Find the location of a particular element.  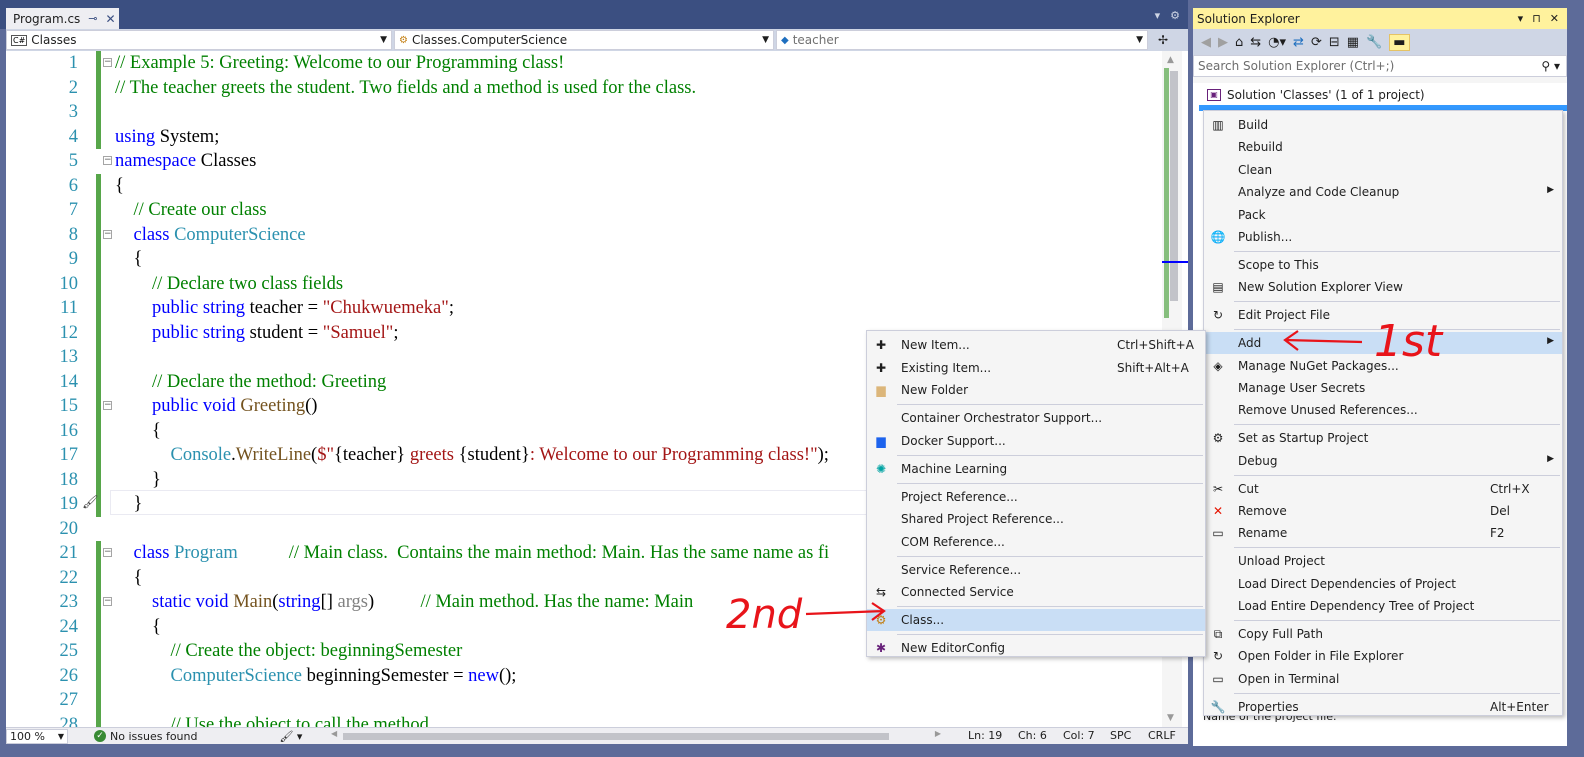

code-line: 27 is located at coordinates (586, 700).